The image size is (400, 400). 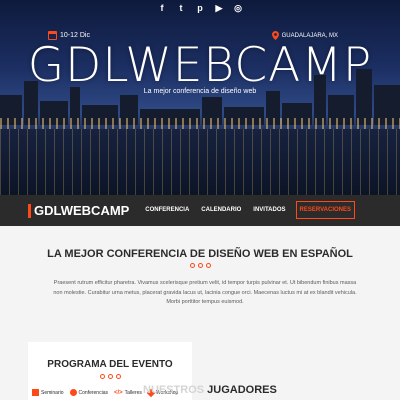 I want to click on tab-seminario: Seminario, so click(x=48, y=392).